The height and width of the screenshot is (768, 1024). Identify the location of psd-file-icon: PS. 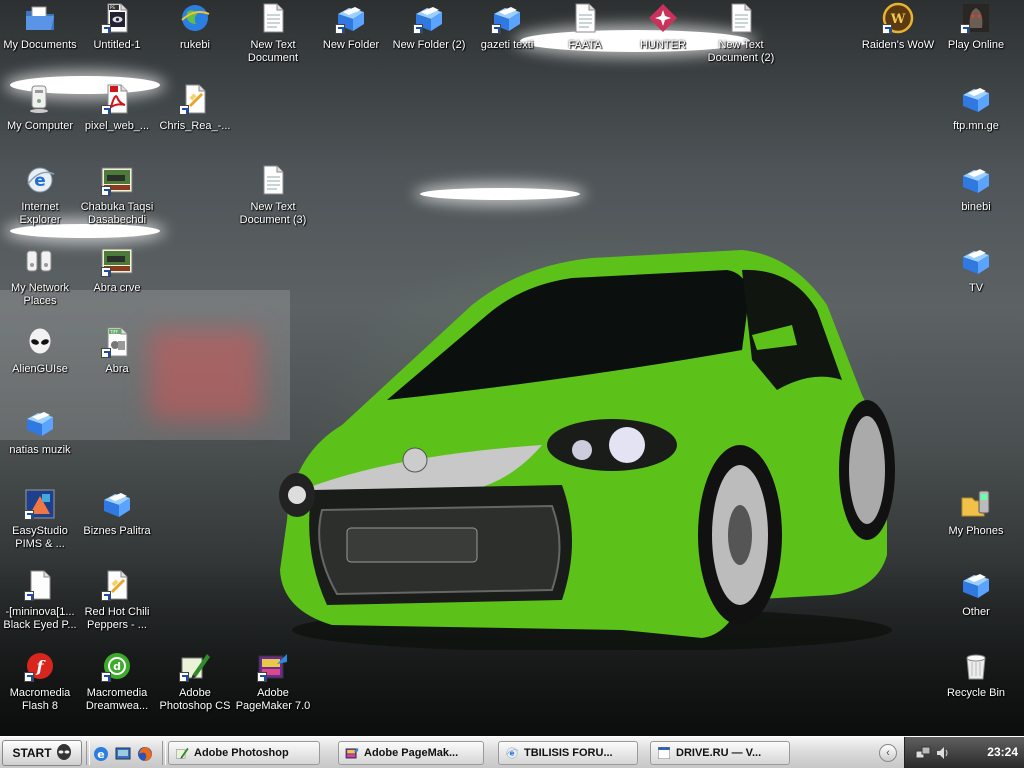
(117, 18).